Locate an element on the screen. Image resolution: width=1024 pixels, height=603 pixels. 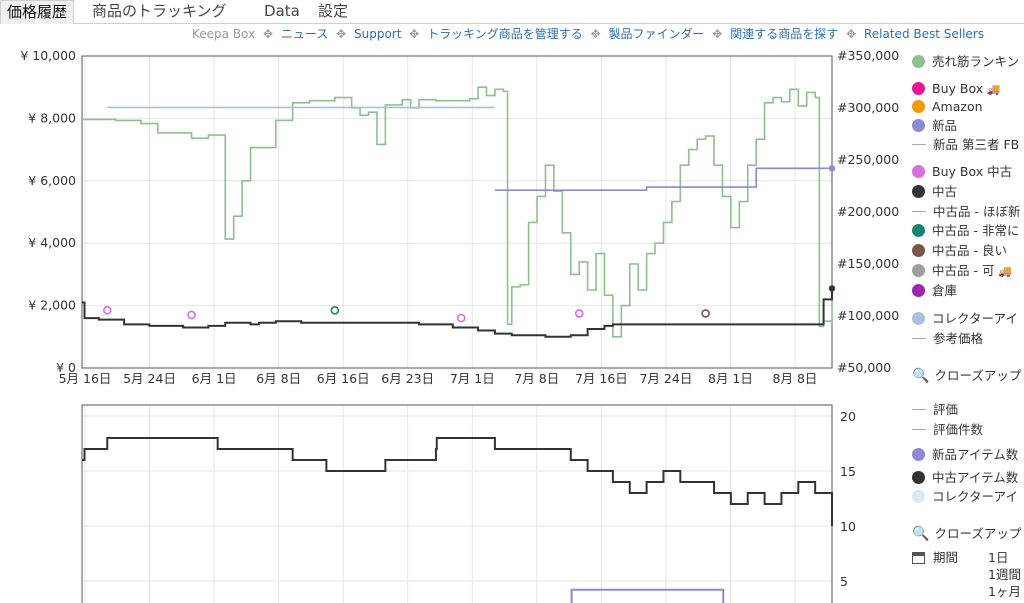
link-support: Support is located at coordinates (377, 34).